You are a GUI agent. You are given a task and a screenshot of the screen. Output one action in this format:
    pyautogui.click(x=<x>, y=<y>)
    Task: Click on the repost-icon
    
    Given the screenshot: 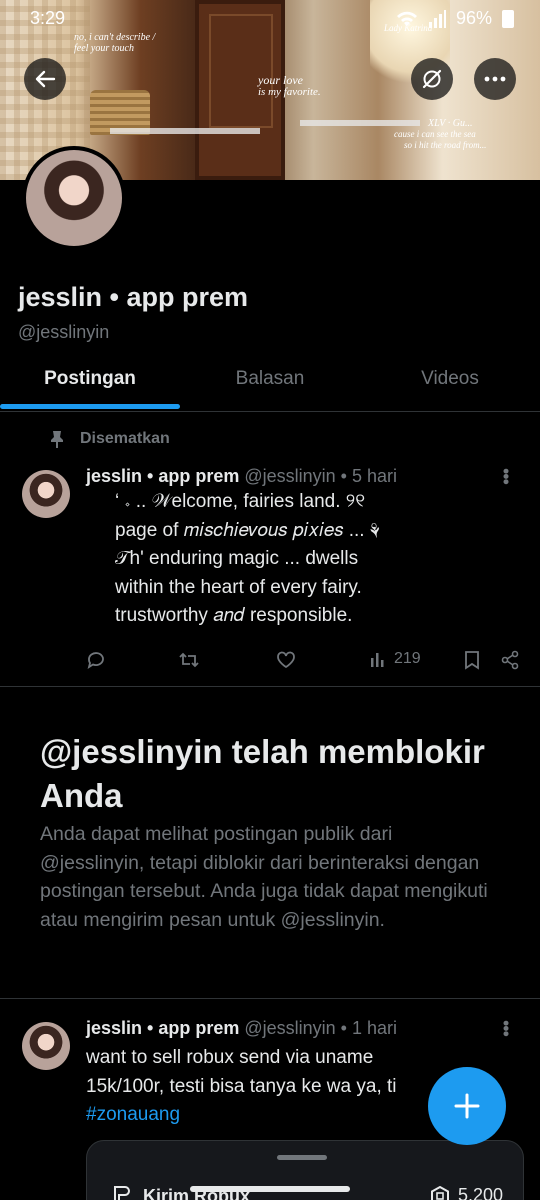 What is the action you would take?
    pyautogui.click(x=189, y=660)
    